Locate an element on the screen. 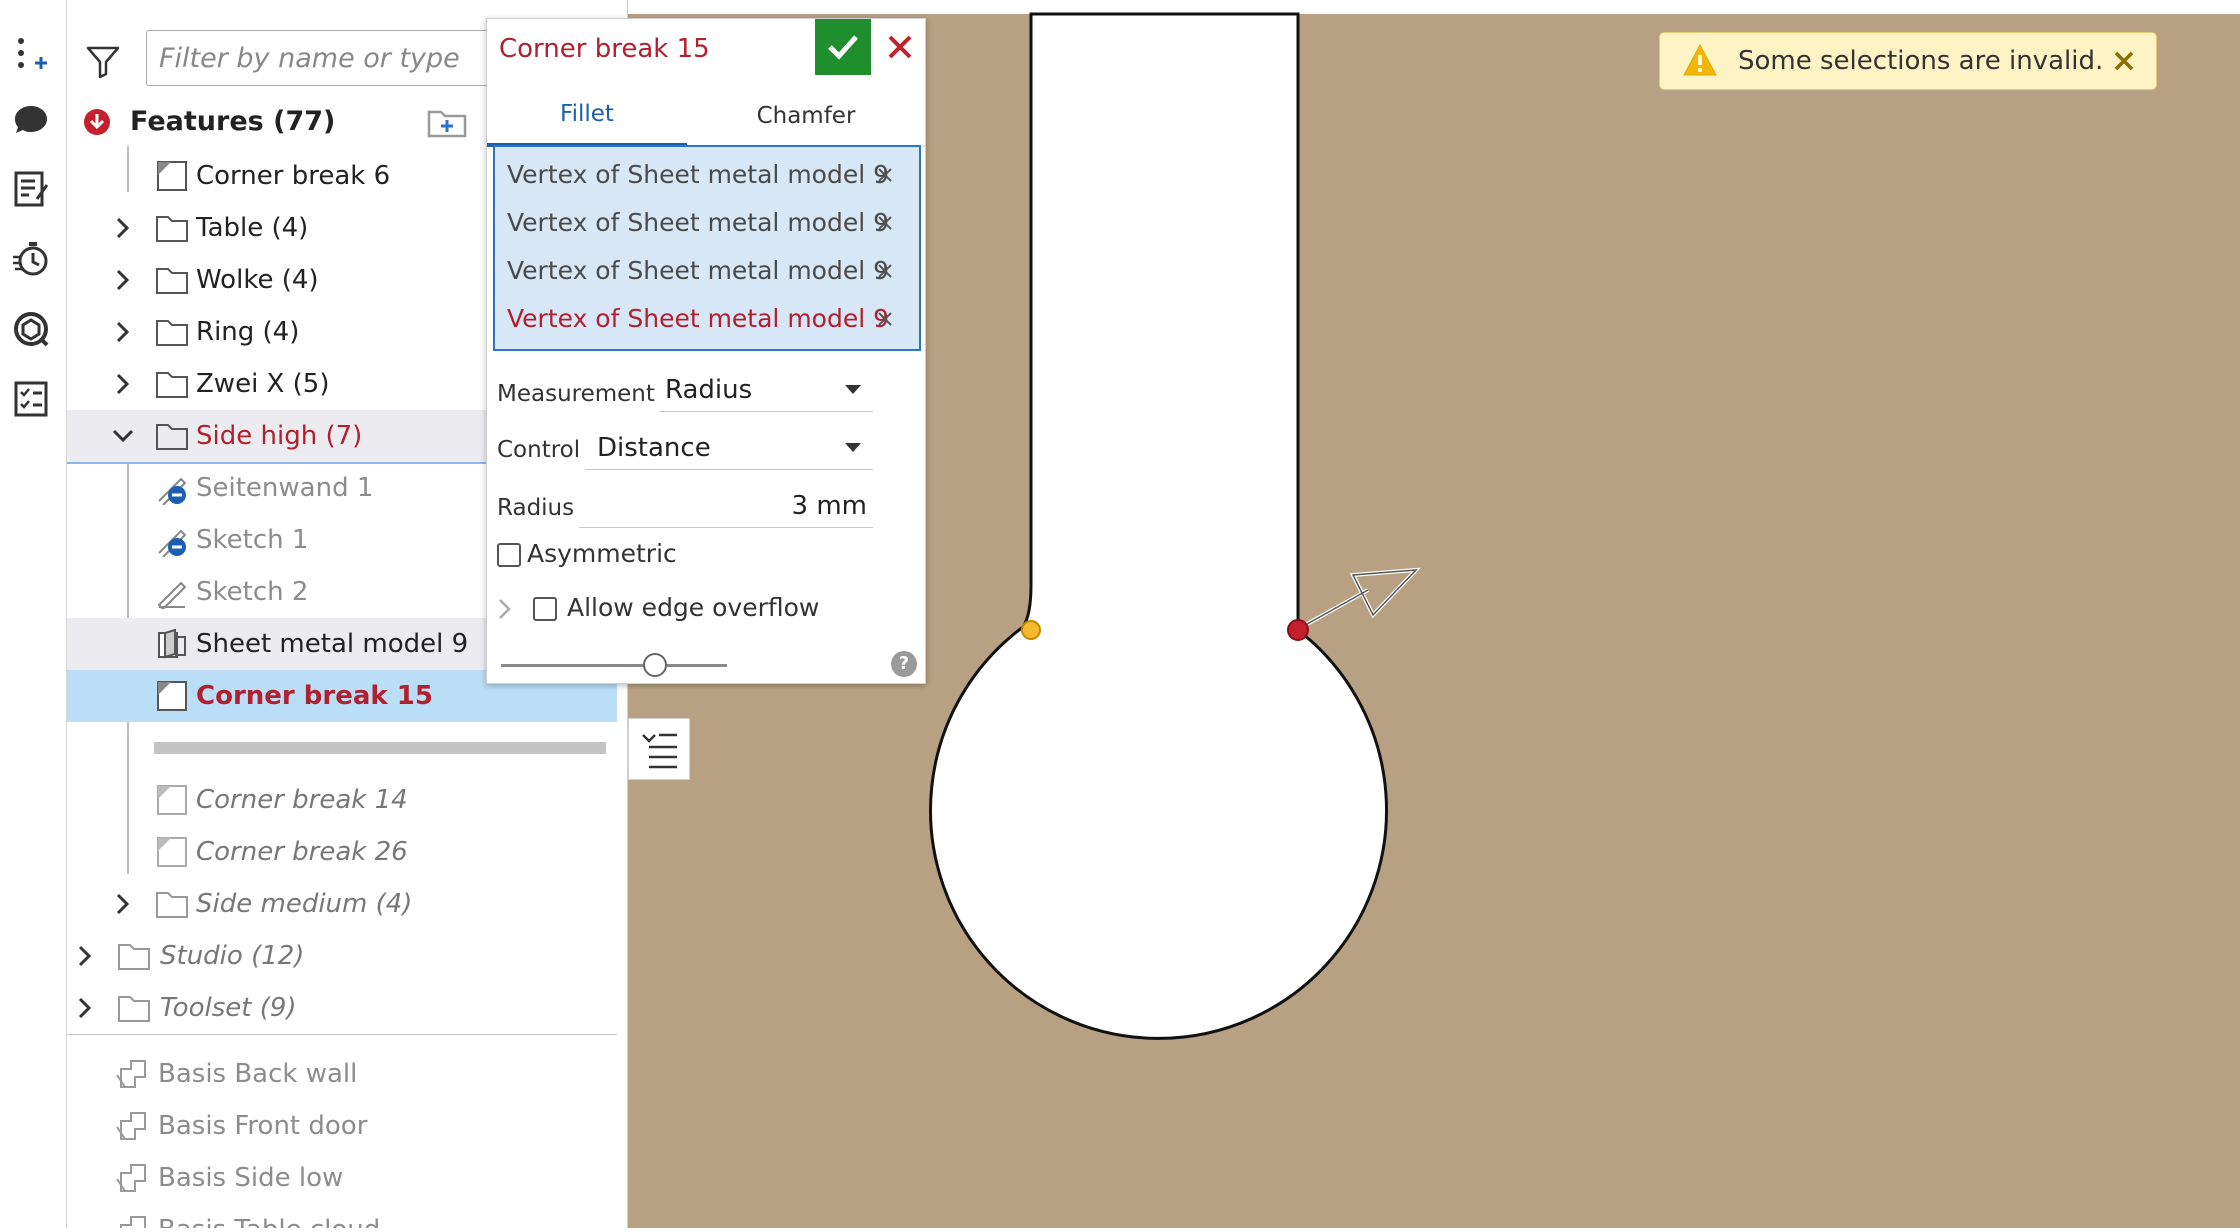 This screenshot has height=1232, width=2240. add-folder-icon is located at coordinates (447, 123).